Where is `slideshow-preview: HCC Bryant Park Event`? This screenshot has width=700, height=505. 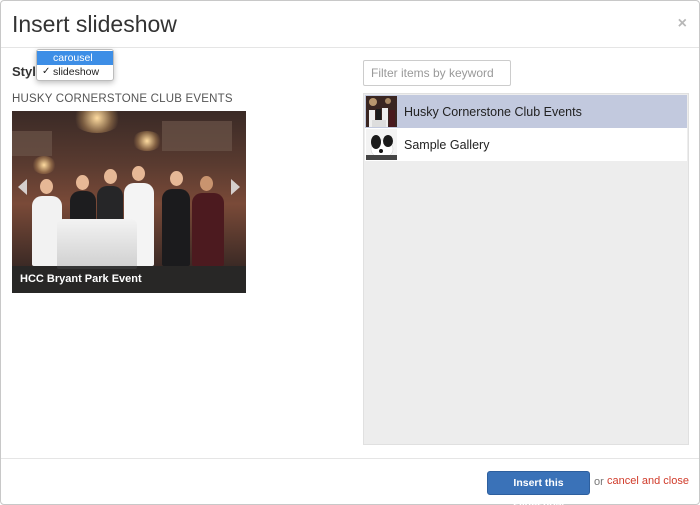
slideshow-preview: HCC Bryant Park Event is located at coordinates (129, 202).